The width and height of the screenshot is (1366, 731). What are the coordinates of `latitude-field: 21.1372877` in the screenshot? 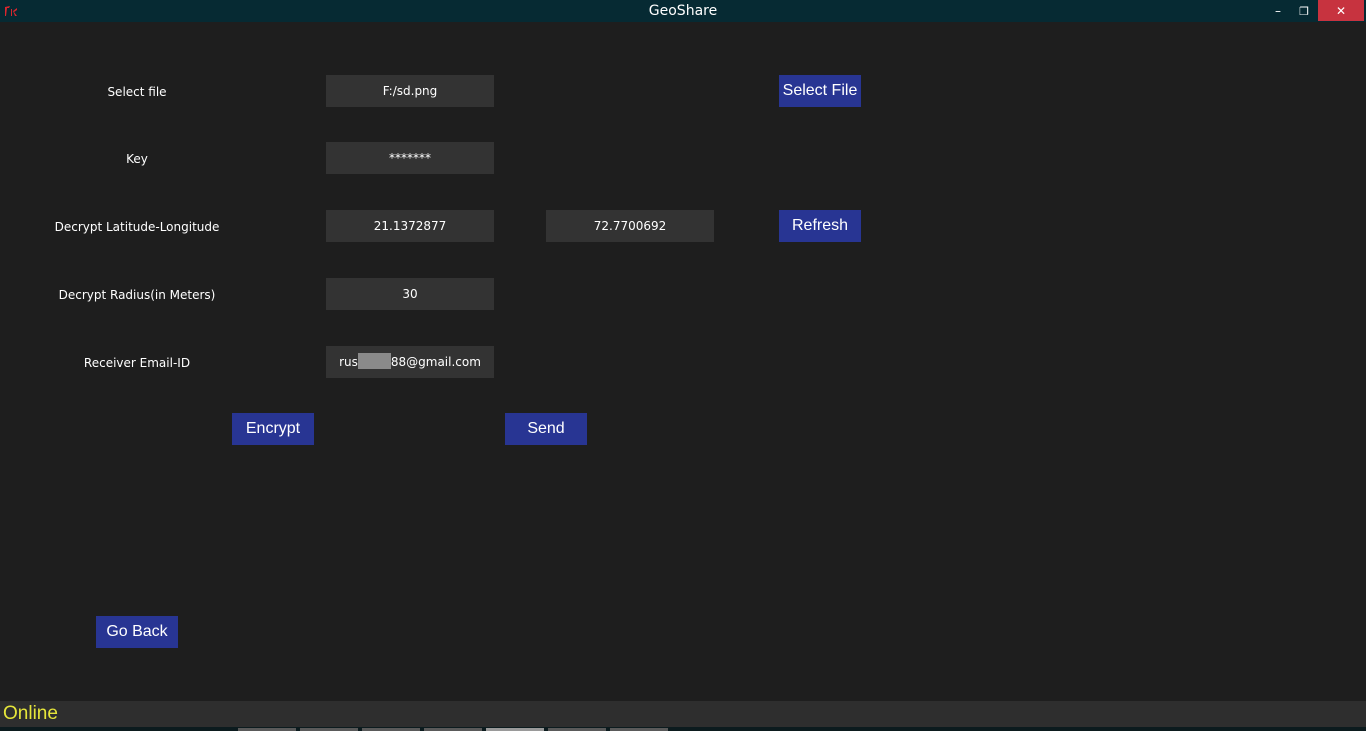 It's located at (410, 226).